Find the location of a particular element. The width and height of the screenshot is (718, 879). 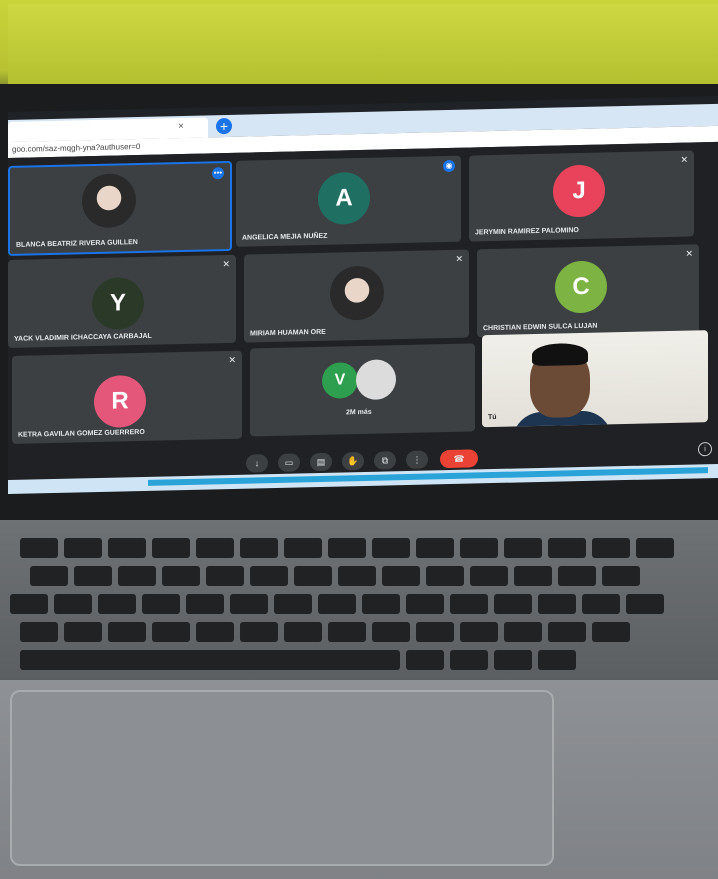

more-options-icon: ••• is located at coordinates (218, 173).